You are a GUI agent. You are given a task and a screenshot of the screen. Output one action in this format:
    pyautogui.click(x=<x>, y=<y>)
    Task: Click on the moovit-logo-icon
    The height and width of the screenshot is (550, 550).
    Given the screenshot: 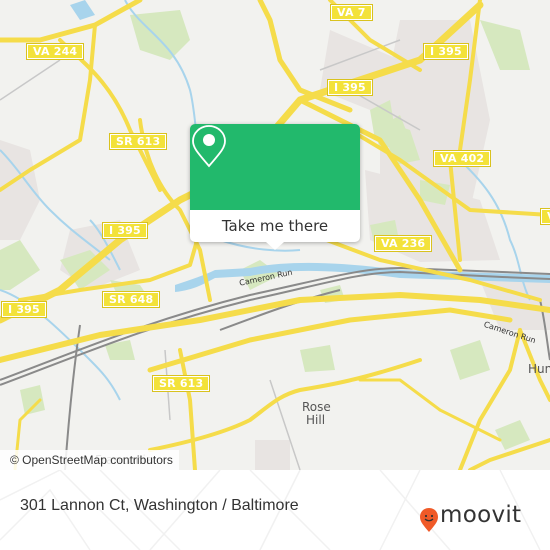 What is the action you would take?
    pyautogui.click(x=429, y=520)
    